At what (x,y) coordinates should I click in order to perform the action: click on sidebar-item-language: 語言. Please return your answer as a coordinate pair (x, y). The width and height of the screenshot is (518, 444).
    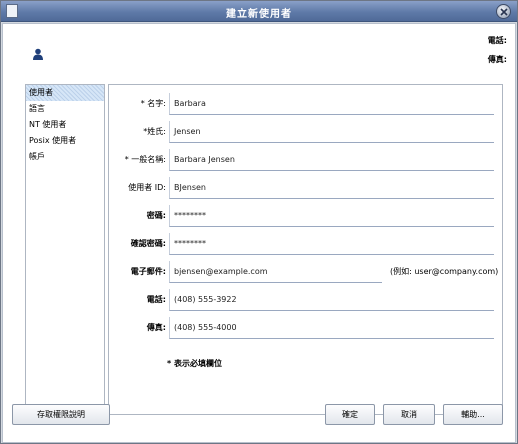
    Looking at the image, I should click on (65, 109).